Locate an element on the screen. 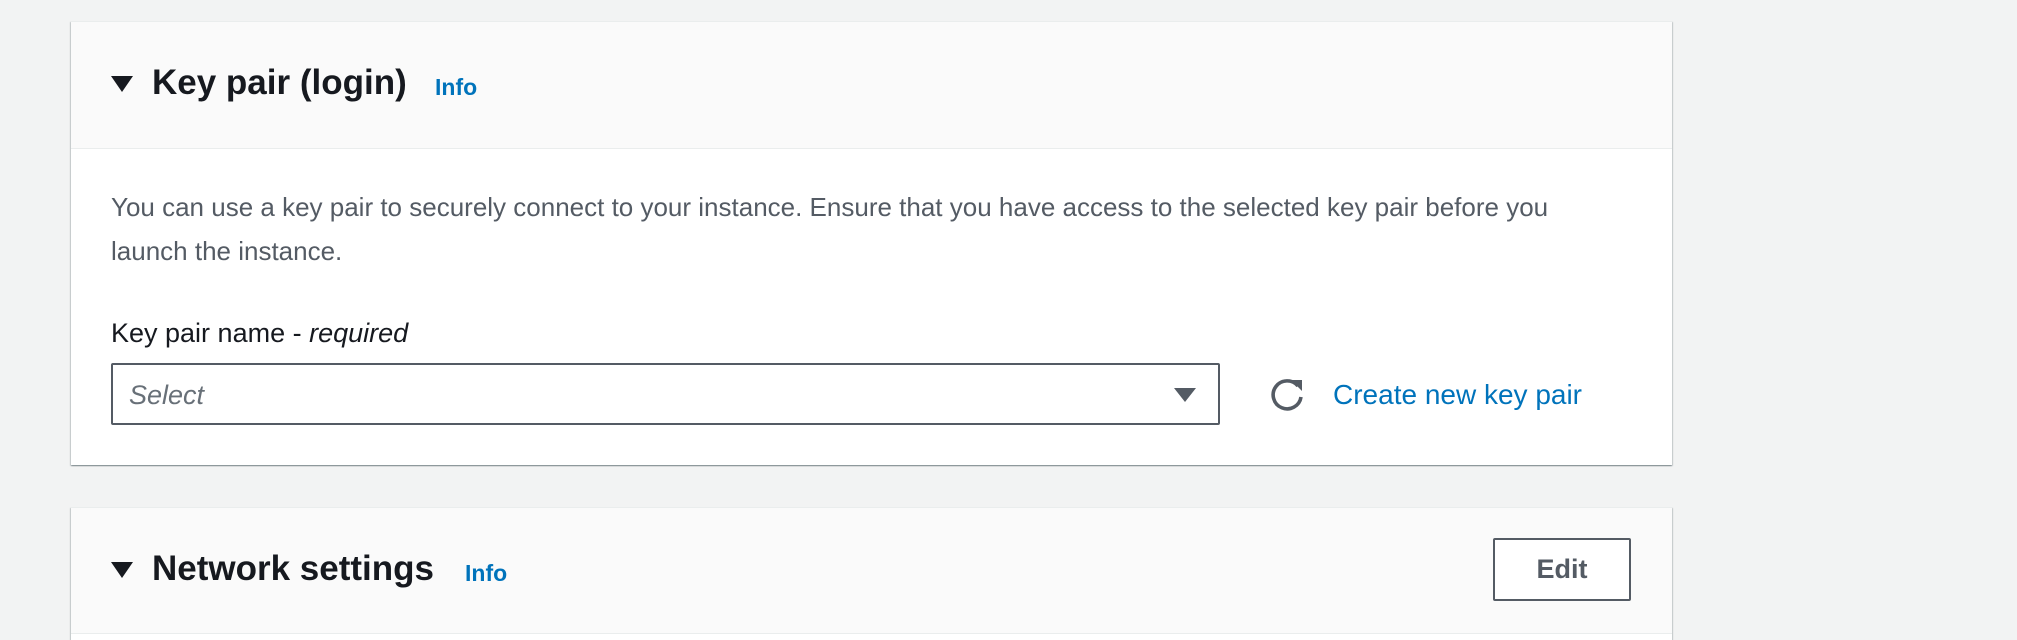  key-pair-select: Select is located at coordinates (665, 394).